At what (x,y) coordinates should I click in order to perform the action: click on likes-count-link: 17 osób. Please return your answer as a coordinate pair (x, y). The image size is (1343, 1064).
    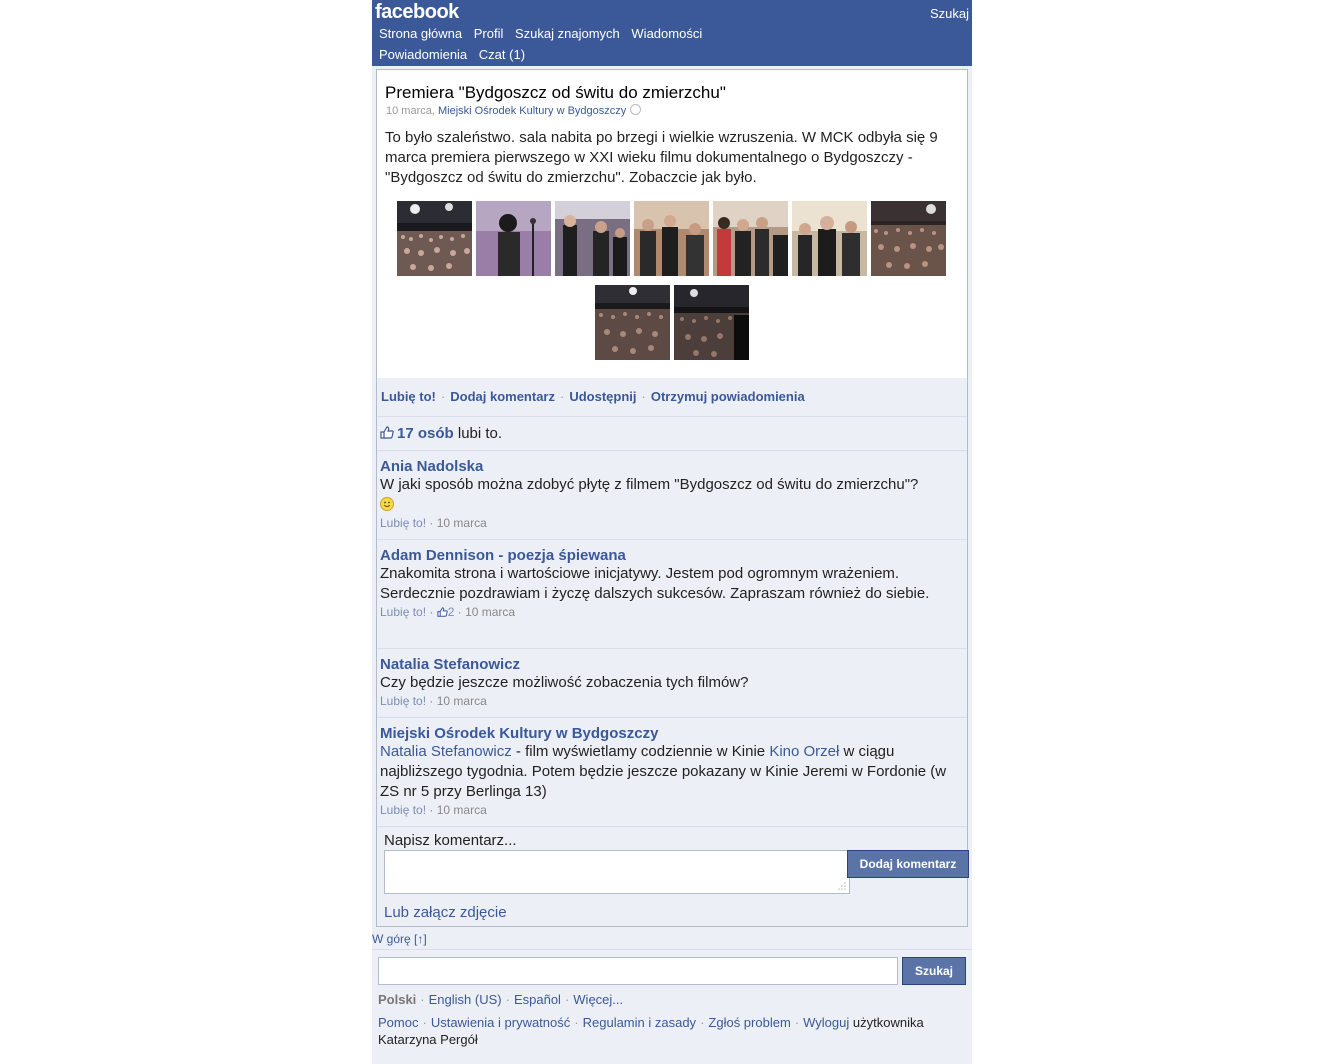
    Looking at the image, I should click on (425, 433).